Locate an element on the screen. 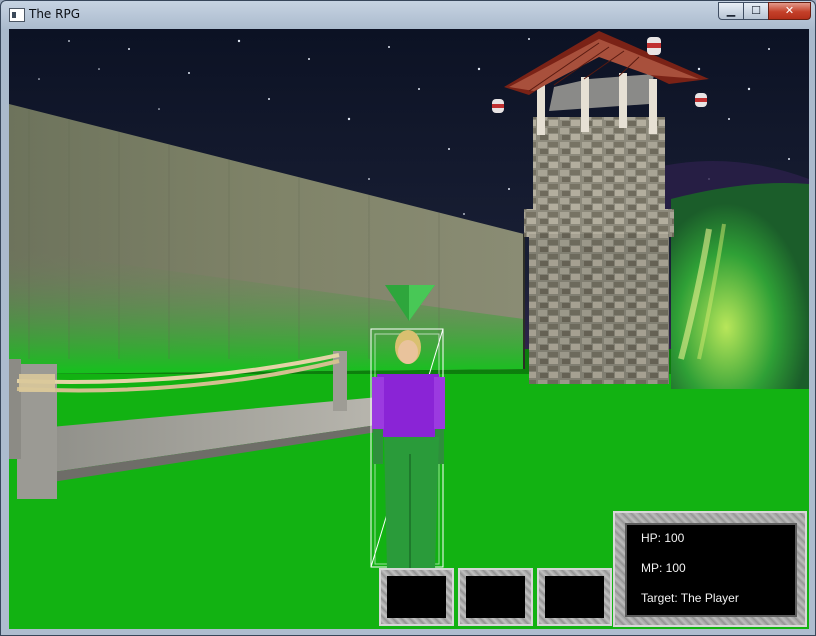  app-icon is located at coordinates (17, 15).